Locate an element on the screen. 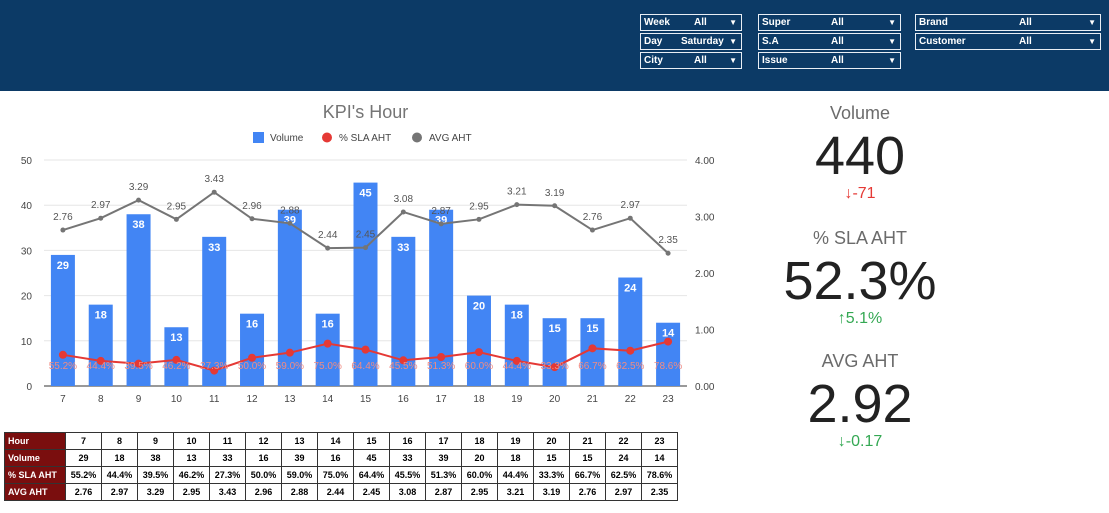 The image size is (1109, 513). avg-aht-data-label: 2.76 is located at coordinates (593, 217).